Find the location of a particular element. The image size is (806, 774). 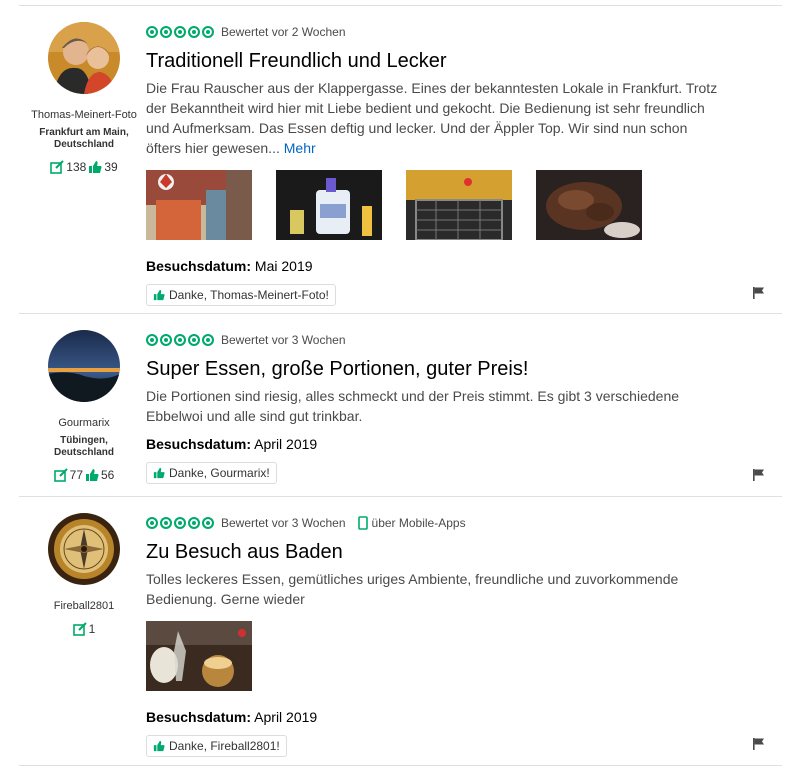

thank-button: Danke, Fireball2801! is located at coordinates (216, 746).